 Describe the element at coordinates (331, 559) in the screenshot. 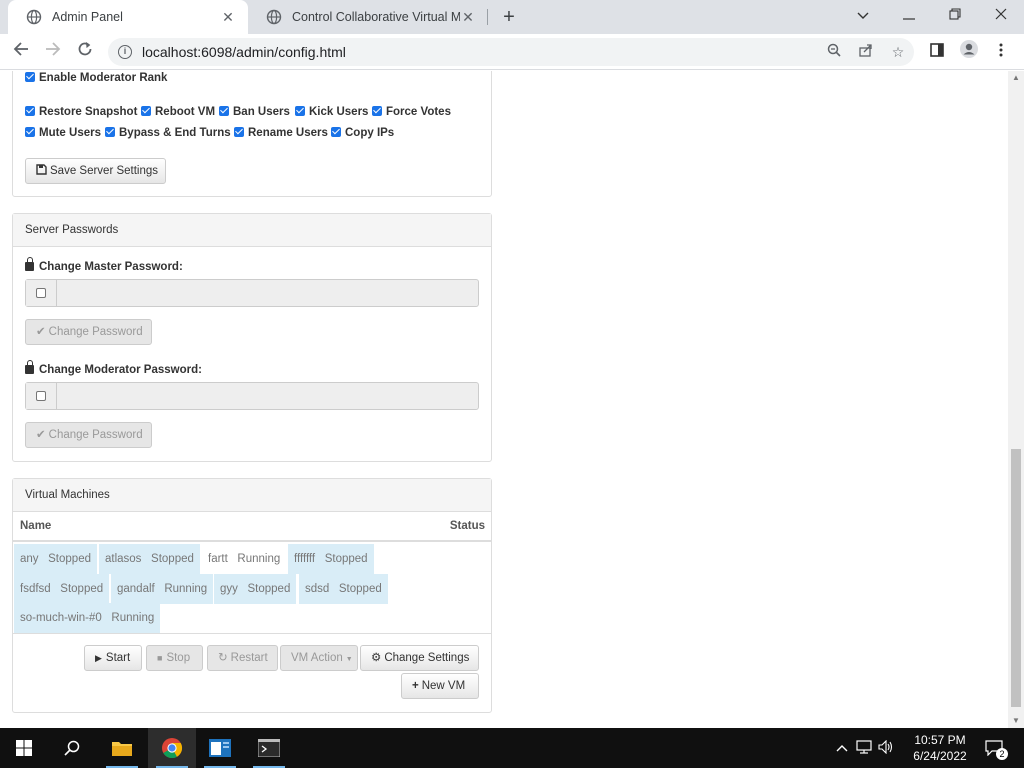

I see `vm-item-fffffff: fffffff Stopped` at that location.